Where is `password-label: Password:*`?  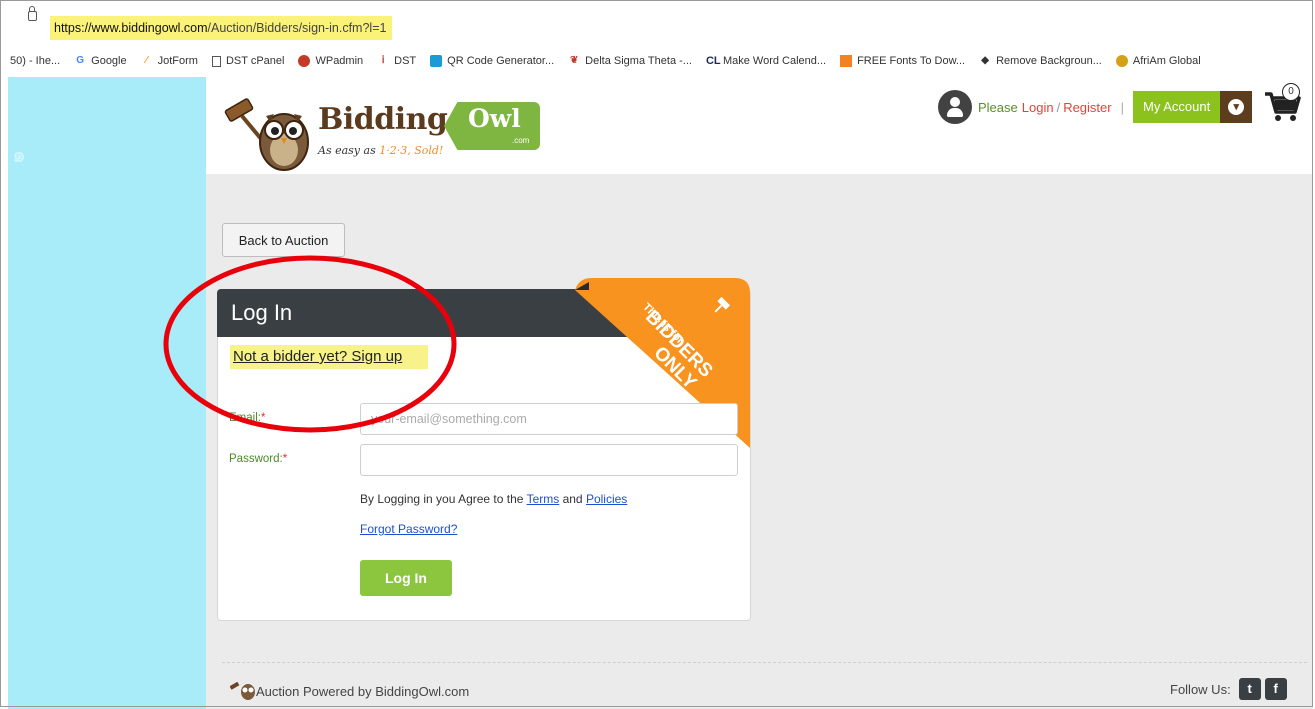
password-label: Password:* is located at coordinates (258, 459).